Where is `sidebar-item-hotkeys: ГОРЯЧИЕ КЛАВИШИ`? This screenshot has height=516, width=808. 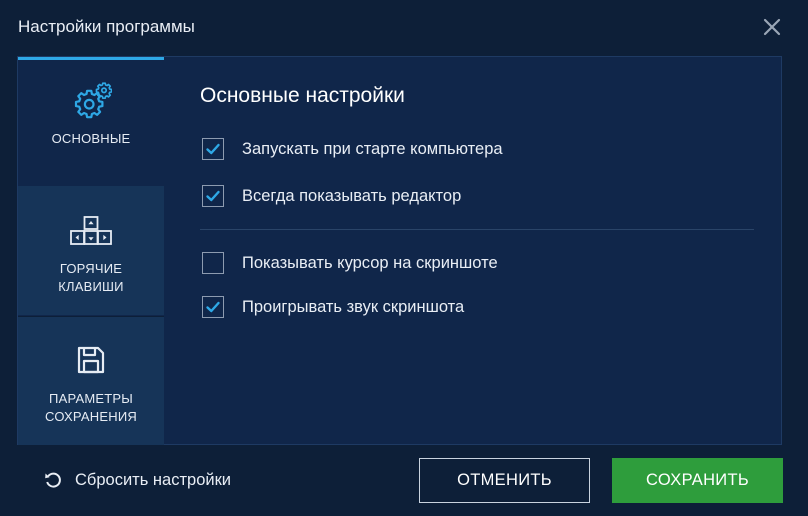
sidebar-item-hotkeys: ГОРЯЧИЕ КЛАВИШИ is located at coordinates (91, 250).